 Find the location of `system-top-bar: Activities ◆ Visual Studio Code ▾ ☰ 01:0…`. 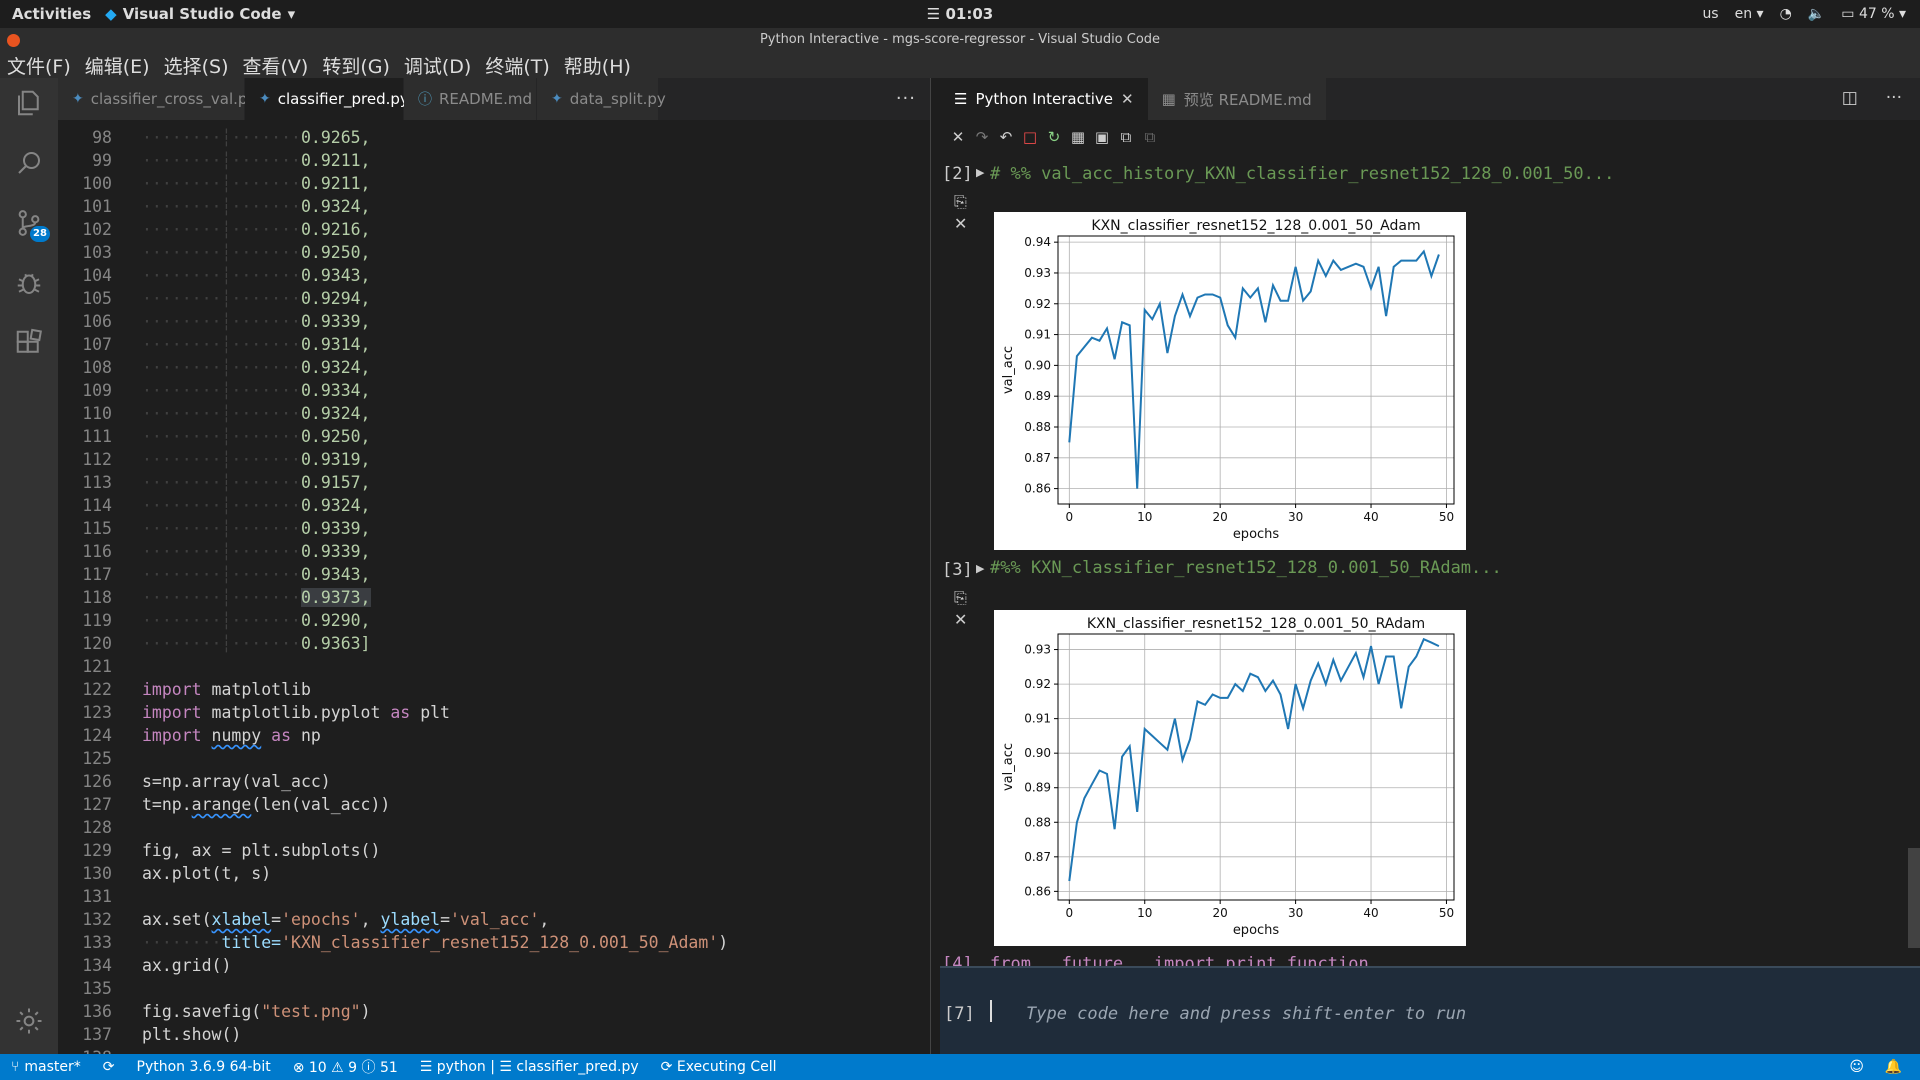

system-top-bar: Activities ◆ Visual Studio Code ▾ ☰ 01:0… is located at coordinates (960, 14).